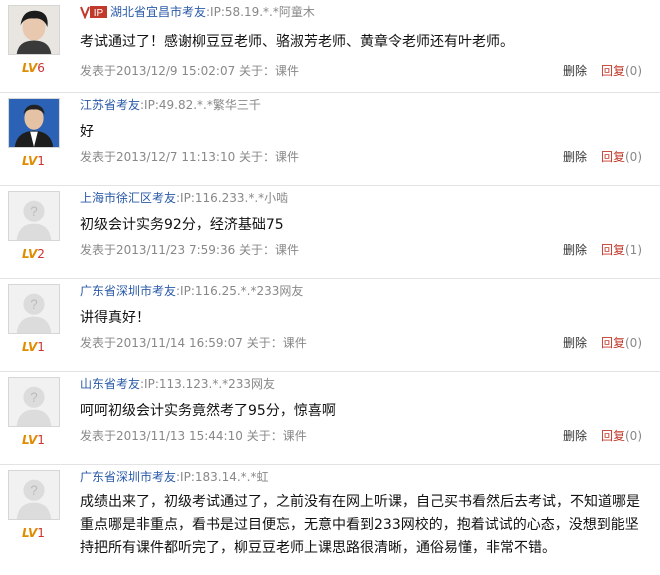 Image resolution: width=660 pixels, height=575 pixels. I want to click on user-ip: :IP:116.233.*.*小啮, so click(232, 198).